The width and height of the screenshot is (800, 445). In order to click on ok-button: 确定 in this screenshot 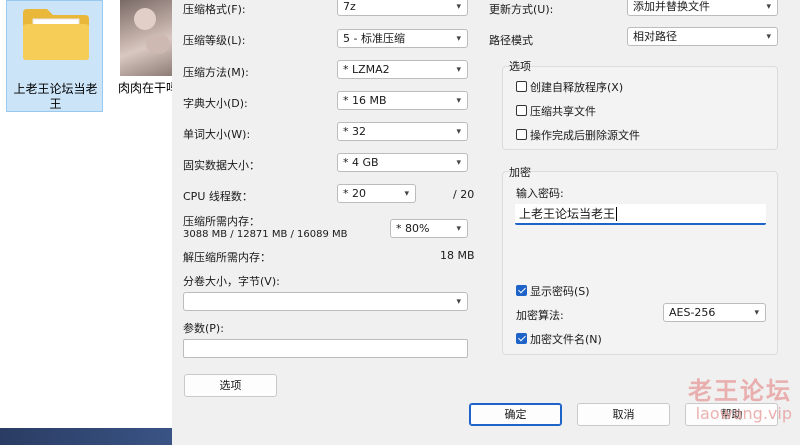, I will do `click(515, 414)`.